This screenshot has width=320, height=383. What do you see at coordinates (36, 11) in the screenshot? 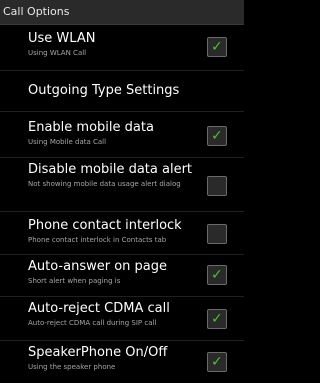
I see `screen-title: Call Options` at bounding box center [36, 11].